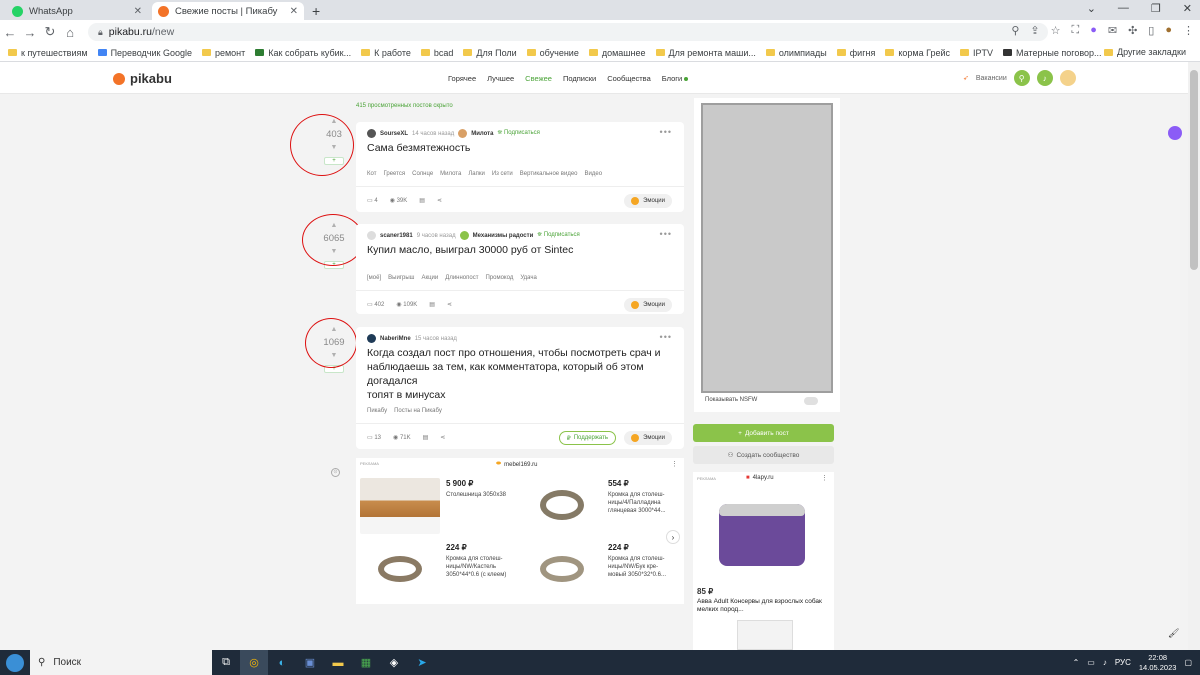  Describe the element at coordinates (374, 278) in the screenshot. I see `tag: [моё]` at that location.